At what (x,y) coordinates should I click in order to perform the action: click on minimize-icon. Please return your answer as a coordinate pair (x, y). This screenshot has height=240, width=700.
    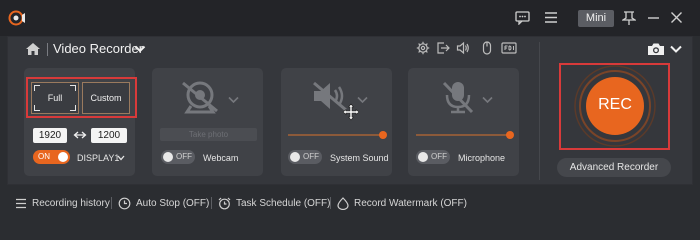
    Looking at the image, I should click on (653, 17).